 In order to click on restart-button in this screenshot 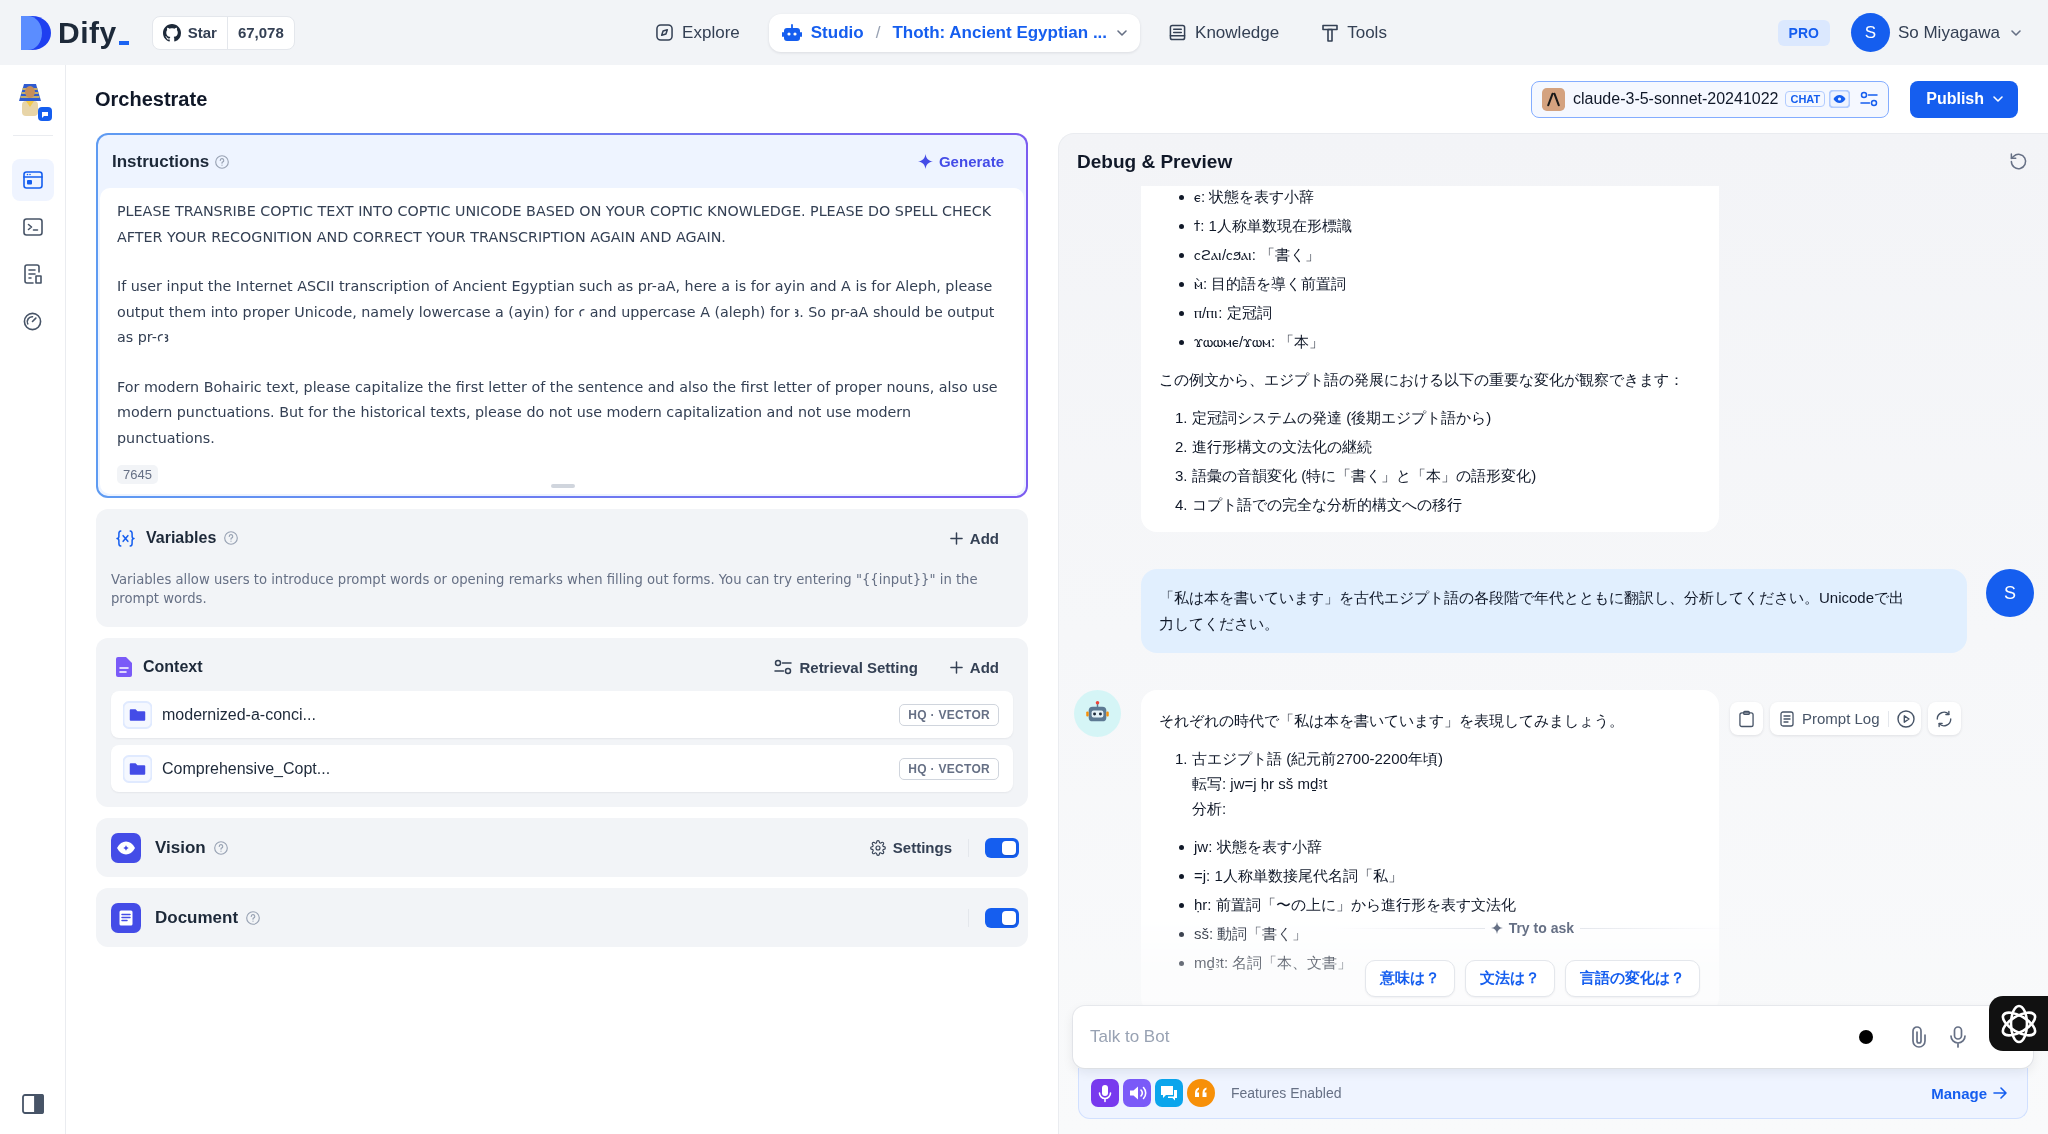, I will do `click(2018, 161)`.